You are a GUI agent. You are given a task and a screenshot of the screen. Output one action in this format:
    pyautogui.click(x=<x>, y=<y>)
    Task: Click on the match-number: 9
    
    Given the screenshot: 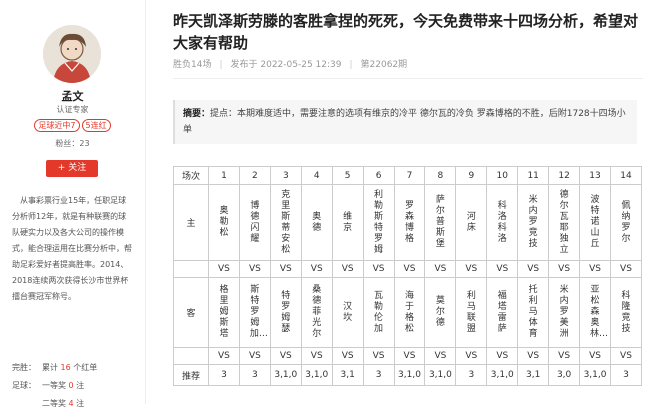 What is the action you would take?
    pyautogui.click(x=471, y=175)
    